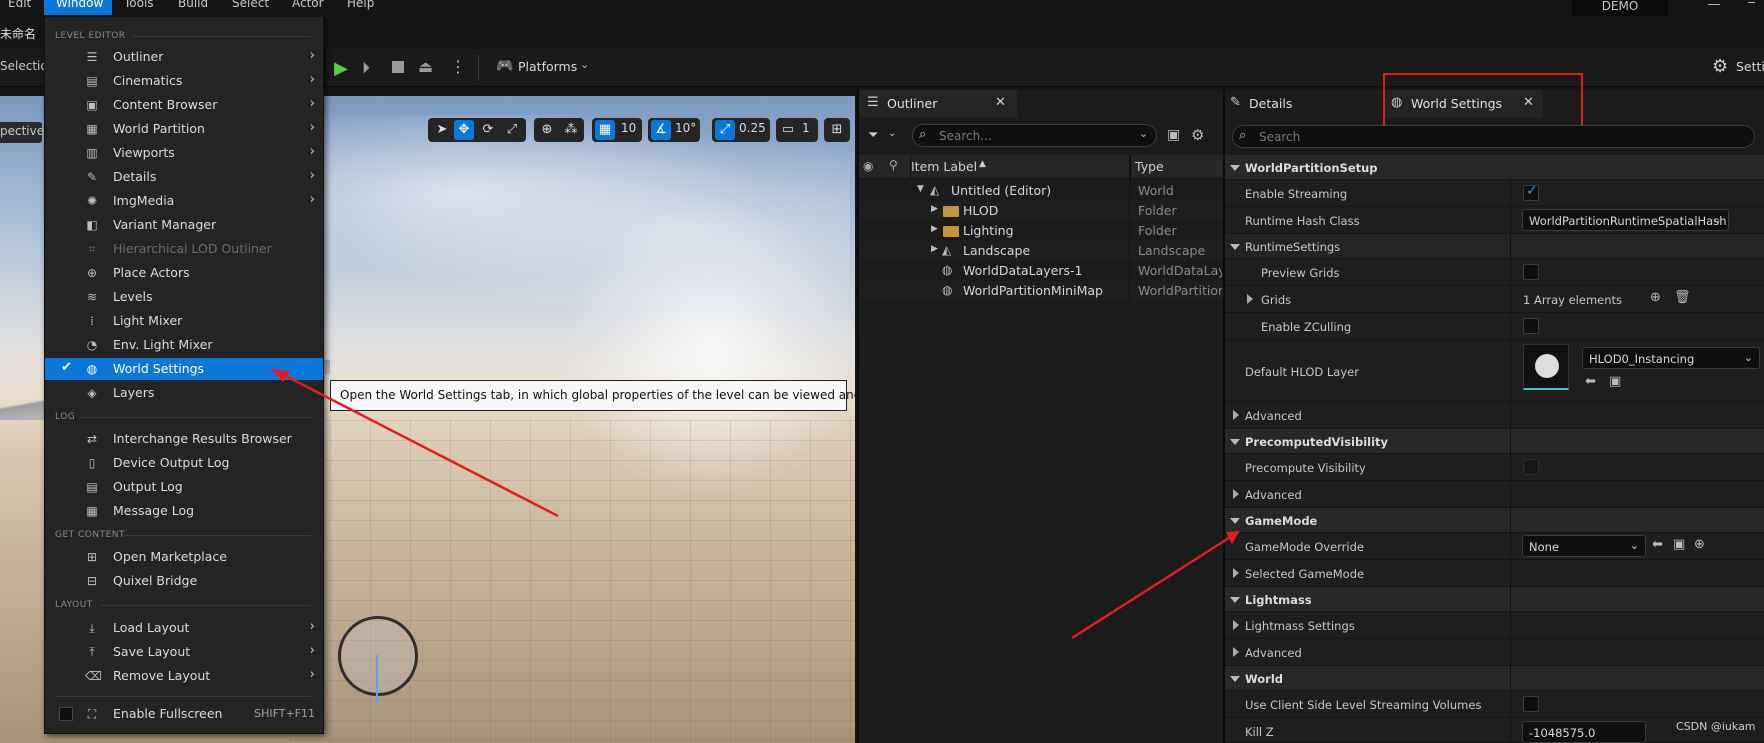 The image size is (1764, 743). Describe the element at coordinates (1494, 573) in the screenshot. I see `prop-selected-gamemode: Selected GameMode` at that location.